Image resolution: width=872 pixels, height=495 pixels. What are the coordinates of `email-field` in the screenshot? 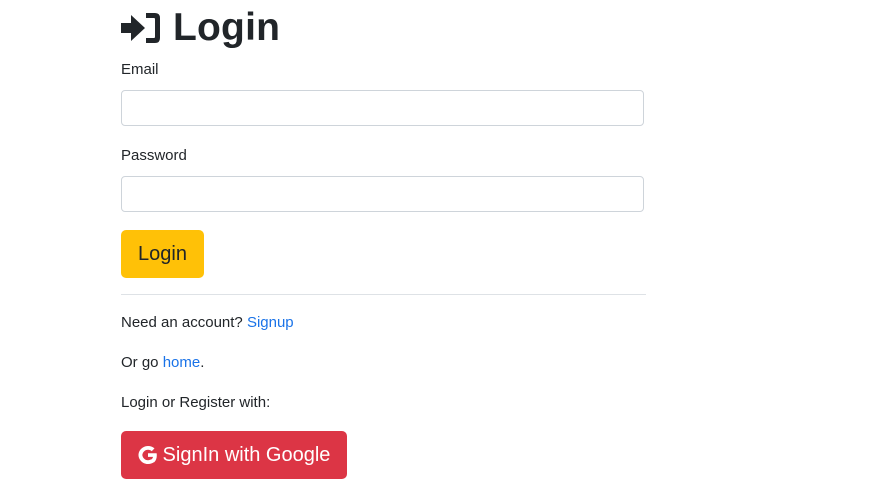 It's located at (382, 108).